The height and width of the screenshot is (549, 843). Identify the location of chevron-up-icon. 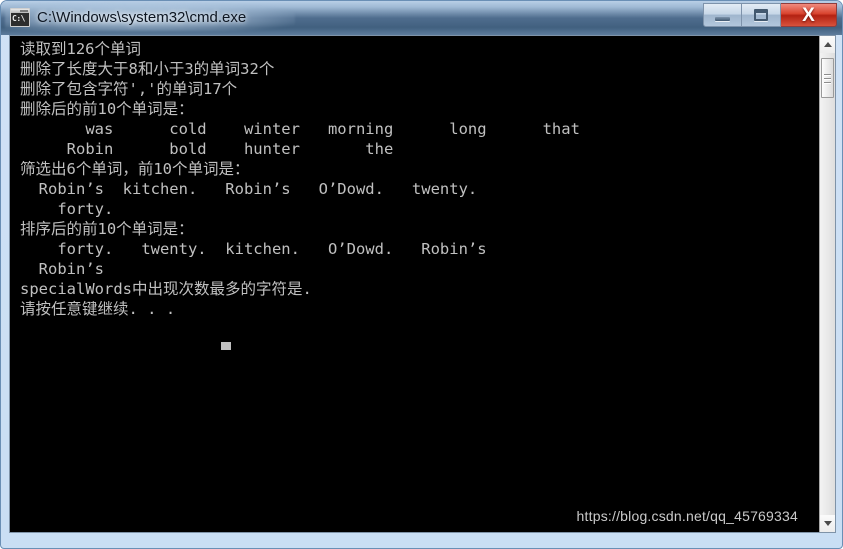
(827, 44).